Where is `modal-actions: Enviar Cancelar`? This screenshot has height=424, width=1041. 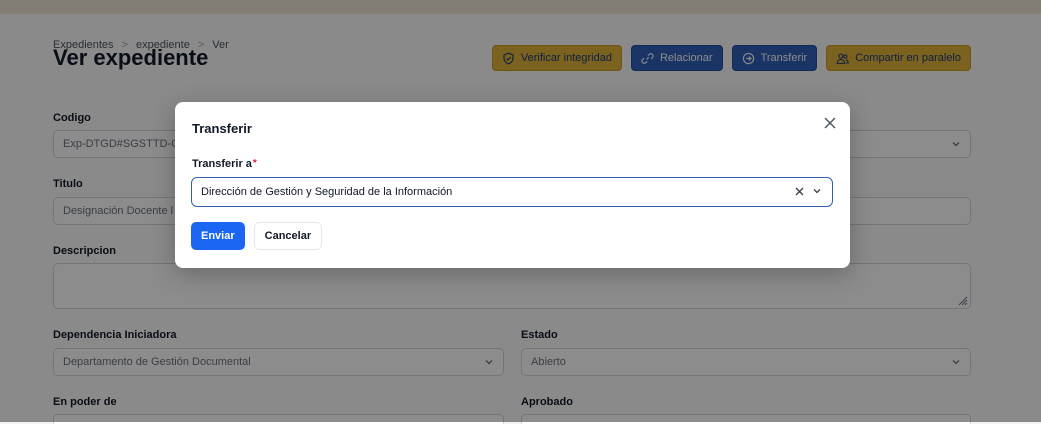
modal-actions: Enviar Cancelar is located at coordinates (257, 236).